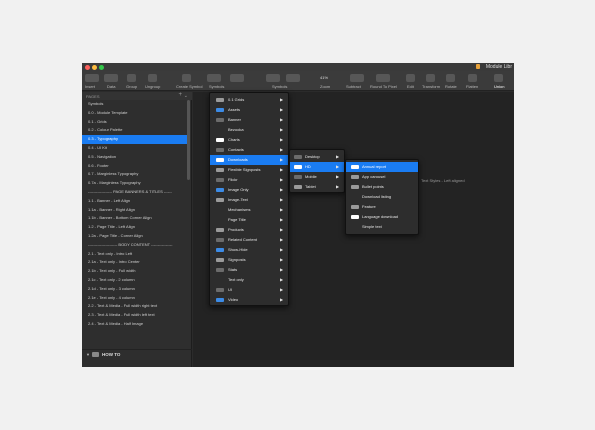 This screenshot has height=430, width=595. I want to click on submenu-arrow-icon: ▶, so click(282, 159).